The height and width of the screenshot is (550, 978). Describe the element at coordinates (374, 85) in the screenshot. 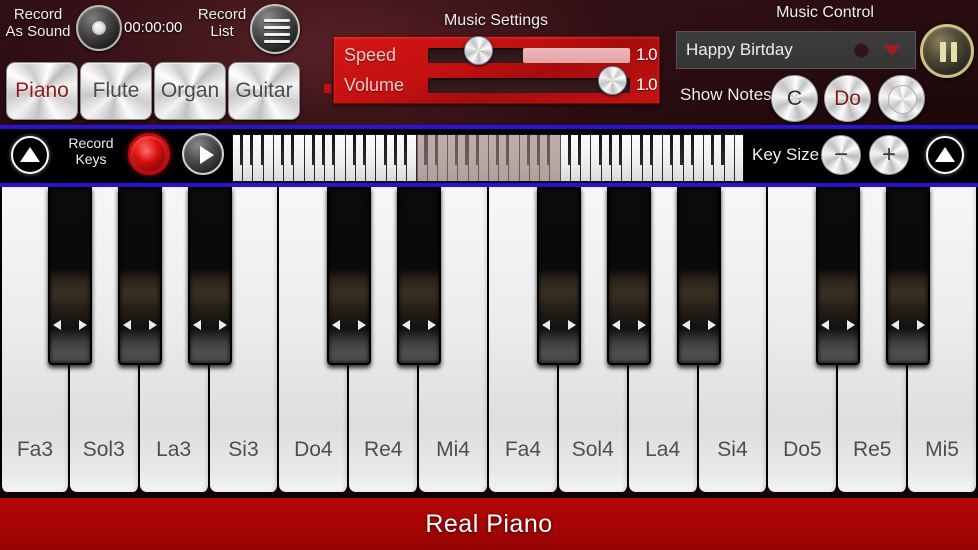

I see `volume-slider-label: Volume` at that location.